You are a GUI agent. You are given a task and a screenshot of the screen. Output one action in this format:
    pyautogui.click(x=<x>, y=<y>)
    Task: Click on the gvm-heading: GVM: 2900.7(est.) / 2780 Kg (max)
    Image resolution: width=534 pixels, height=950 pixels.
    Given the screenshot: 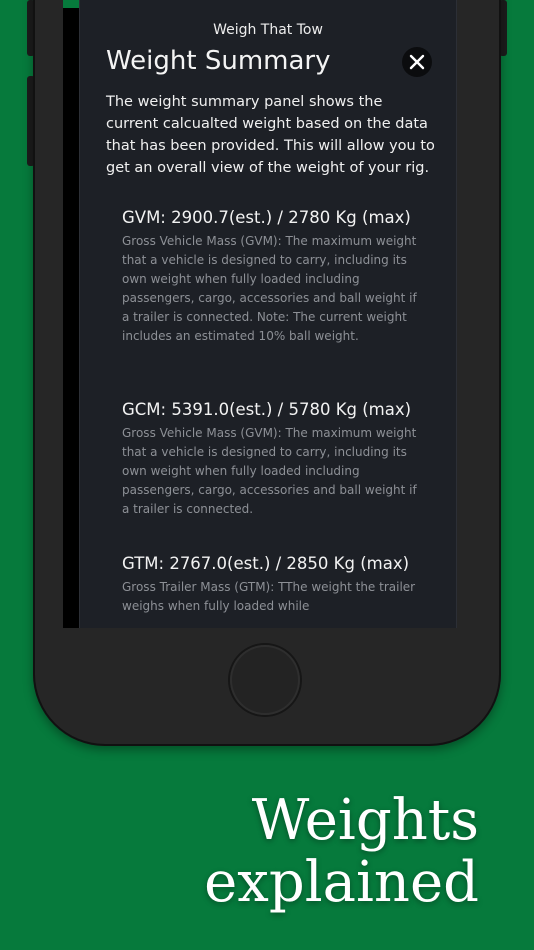 What is the action you would take?
    pyautogui.click(x=266, y=217)
    